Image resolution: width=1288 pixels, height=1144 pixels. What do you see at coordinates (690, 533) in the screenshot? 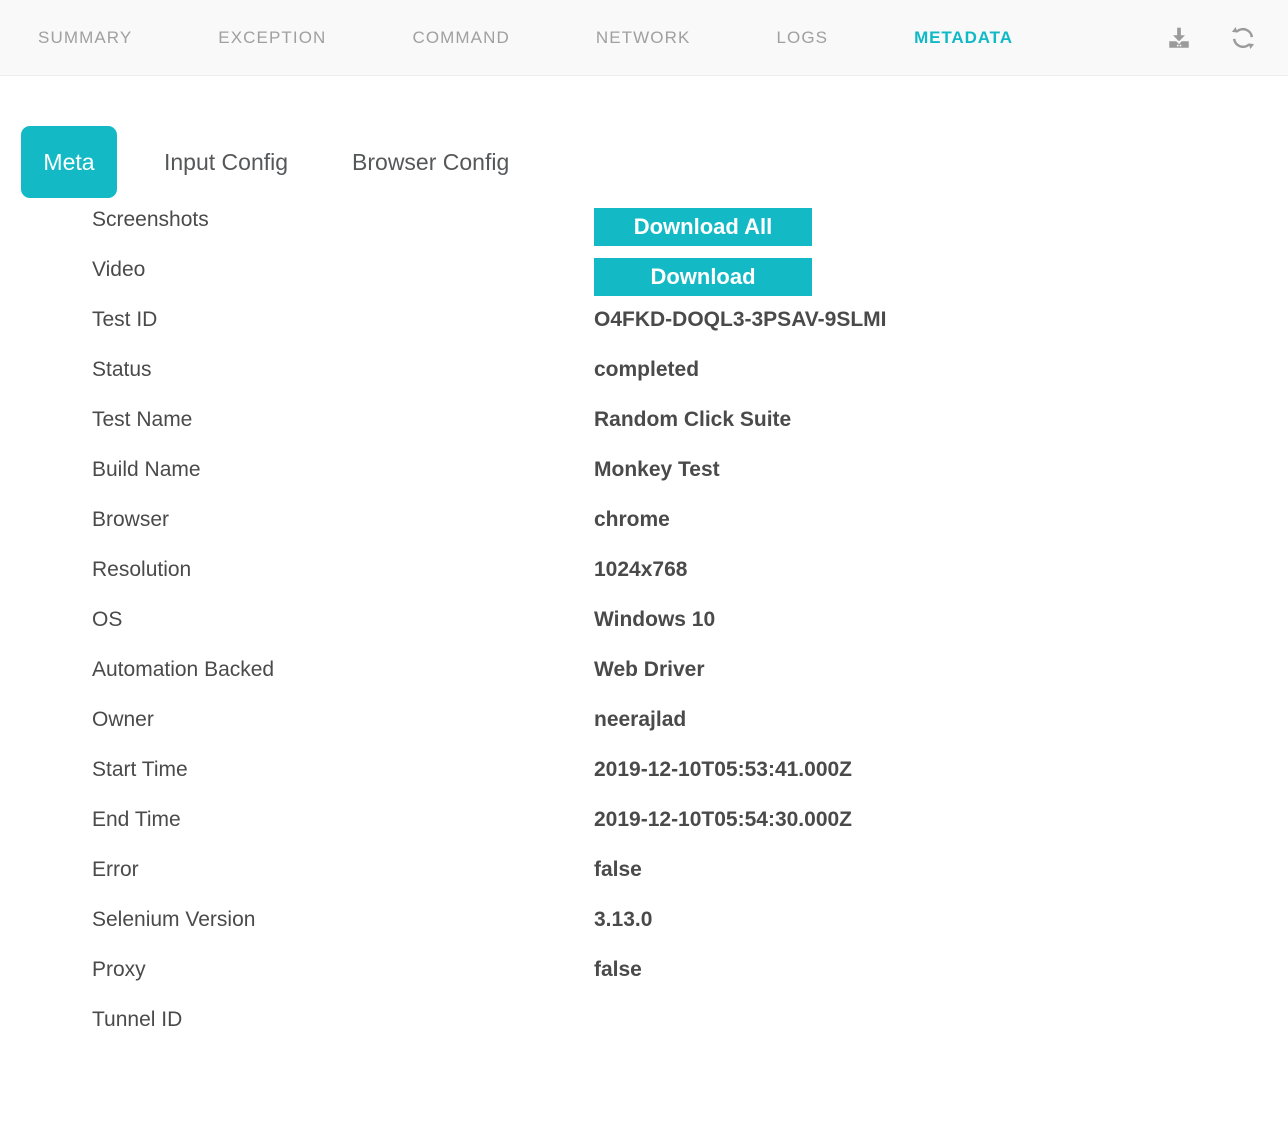
I see `table-row: Browser chrome` at bounding box center [690, 533].